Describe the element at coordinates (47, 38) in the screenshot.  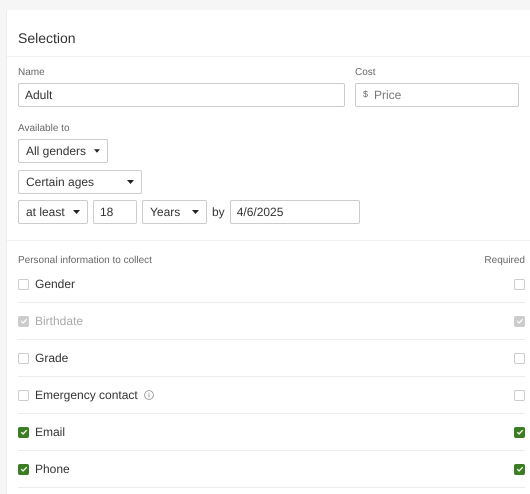
I see `card-title: Selection` at that location.